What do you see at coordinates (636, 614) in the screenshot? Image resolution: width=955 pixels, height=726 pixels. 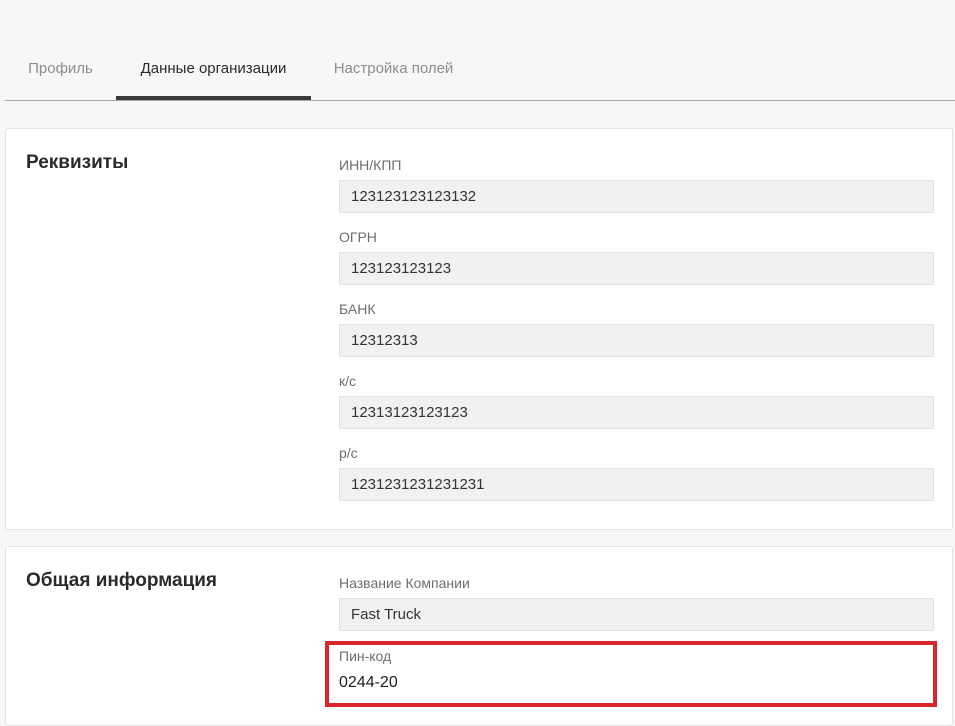 I see `company-name-input: Fast Truck` at bounding box center [636, 614].